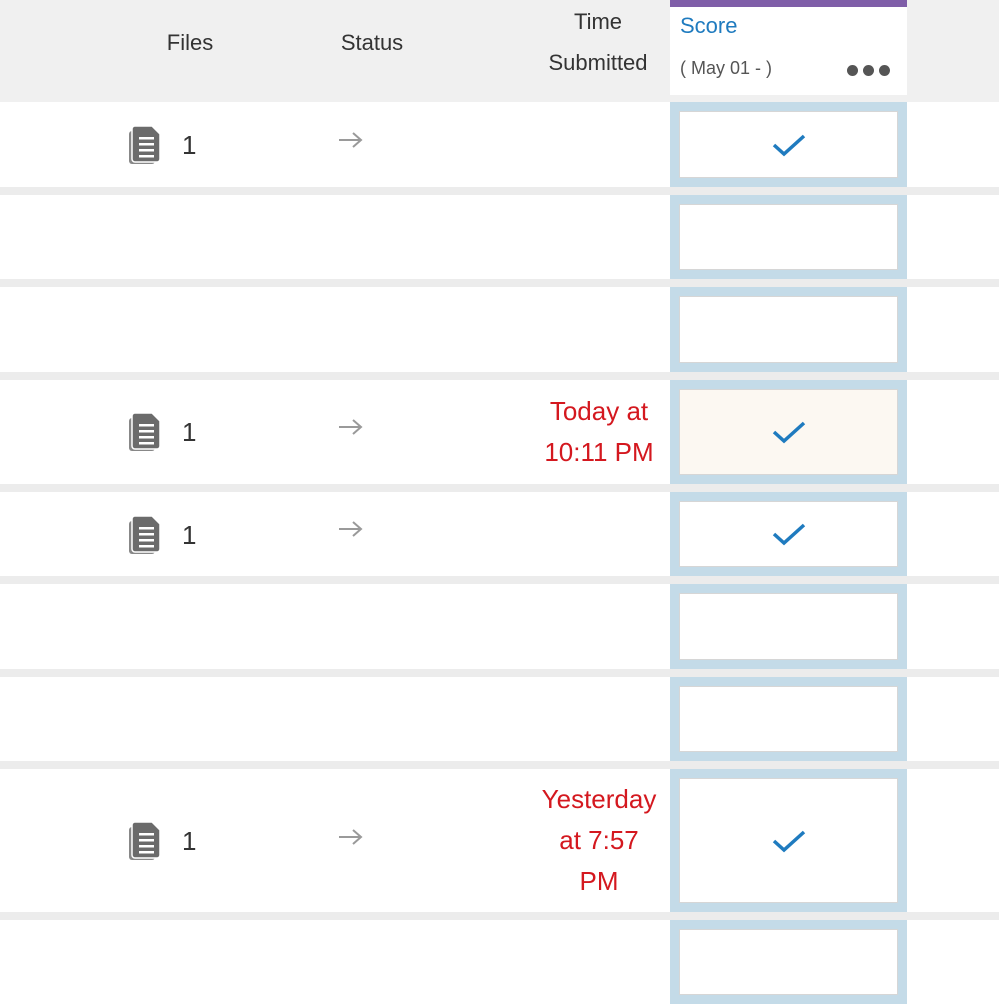 This screenshot has width=999, height=1004. Describe the element at coordinates (372, 42) in the screenshot. I see `column-header-status: Status` at that location.